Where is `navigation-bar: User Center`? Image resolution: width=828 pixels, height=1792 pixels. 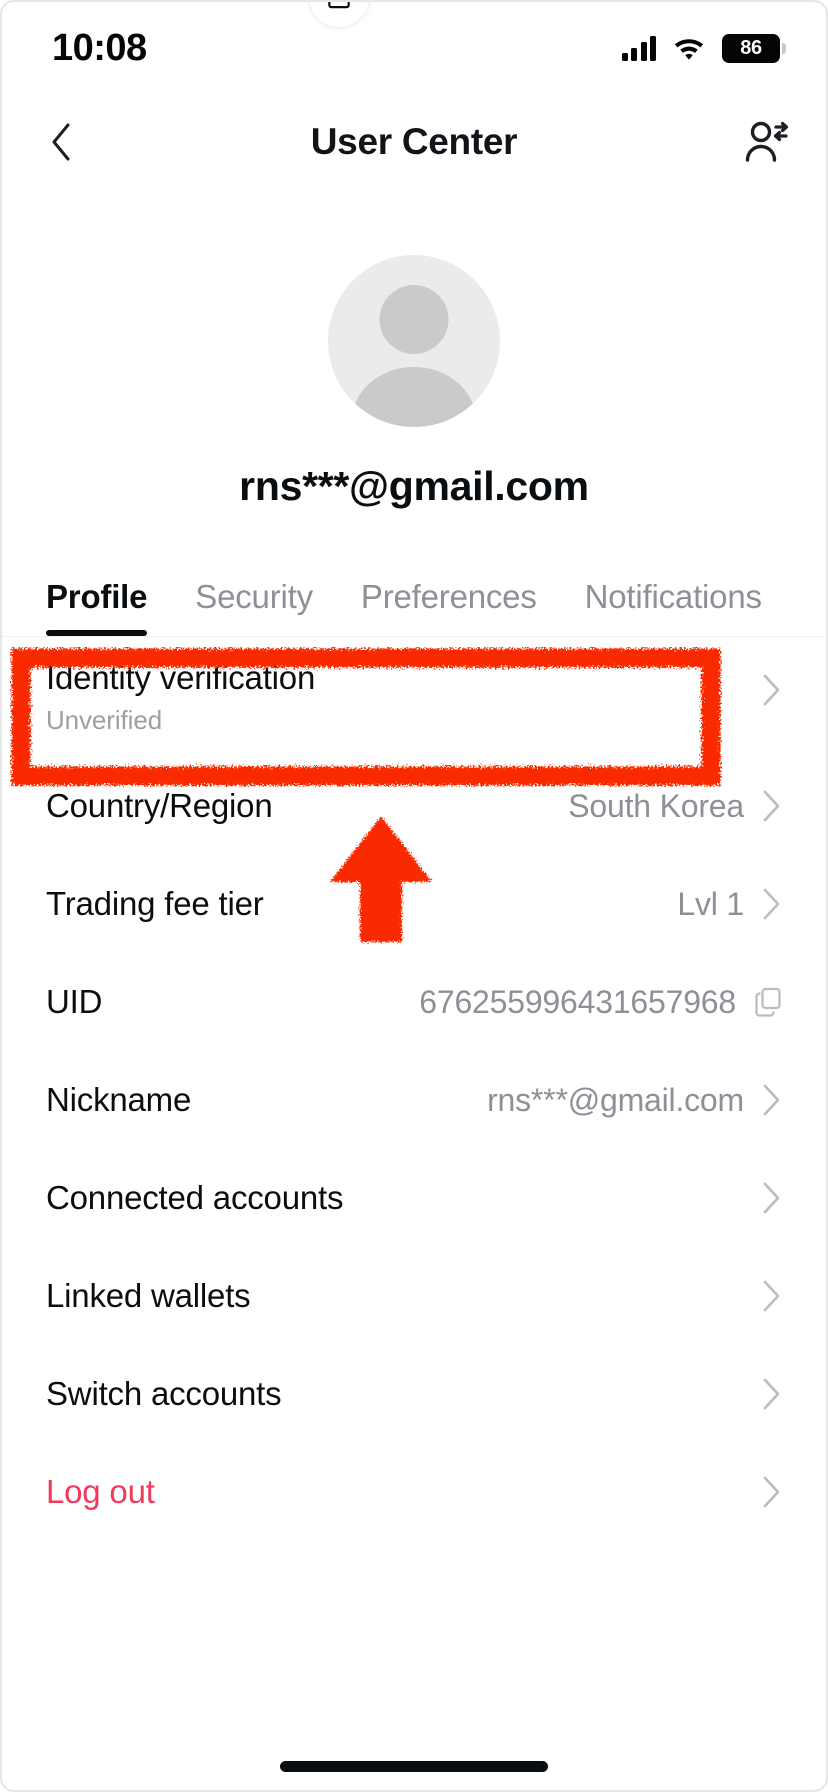 navigation-bar: User Center is located at coordinates (414, 141).